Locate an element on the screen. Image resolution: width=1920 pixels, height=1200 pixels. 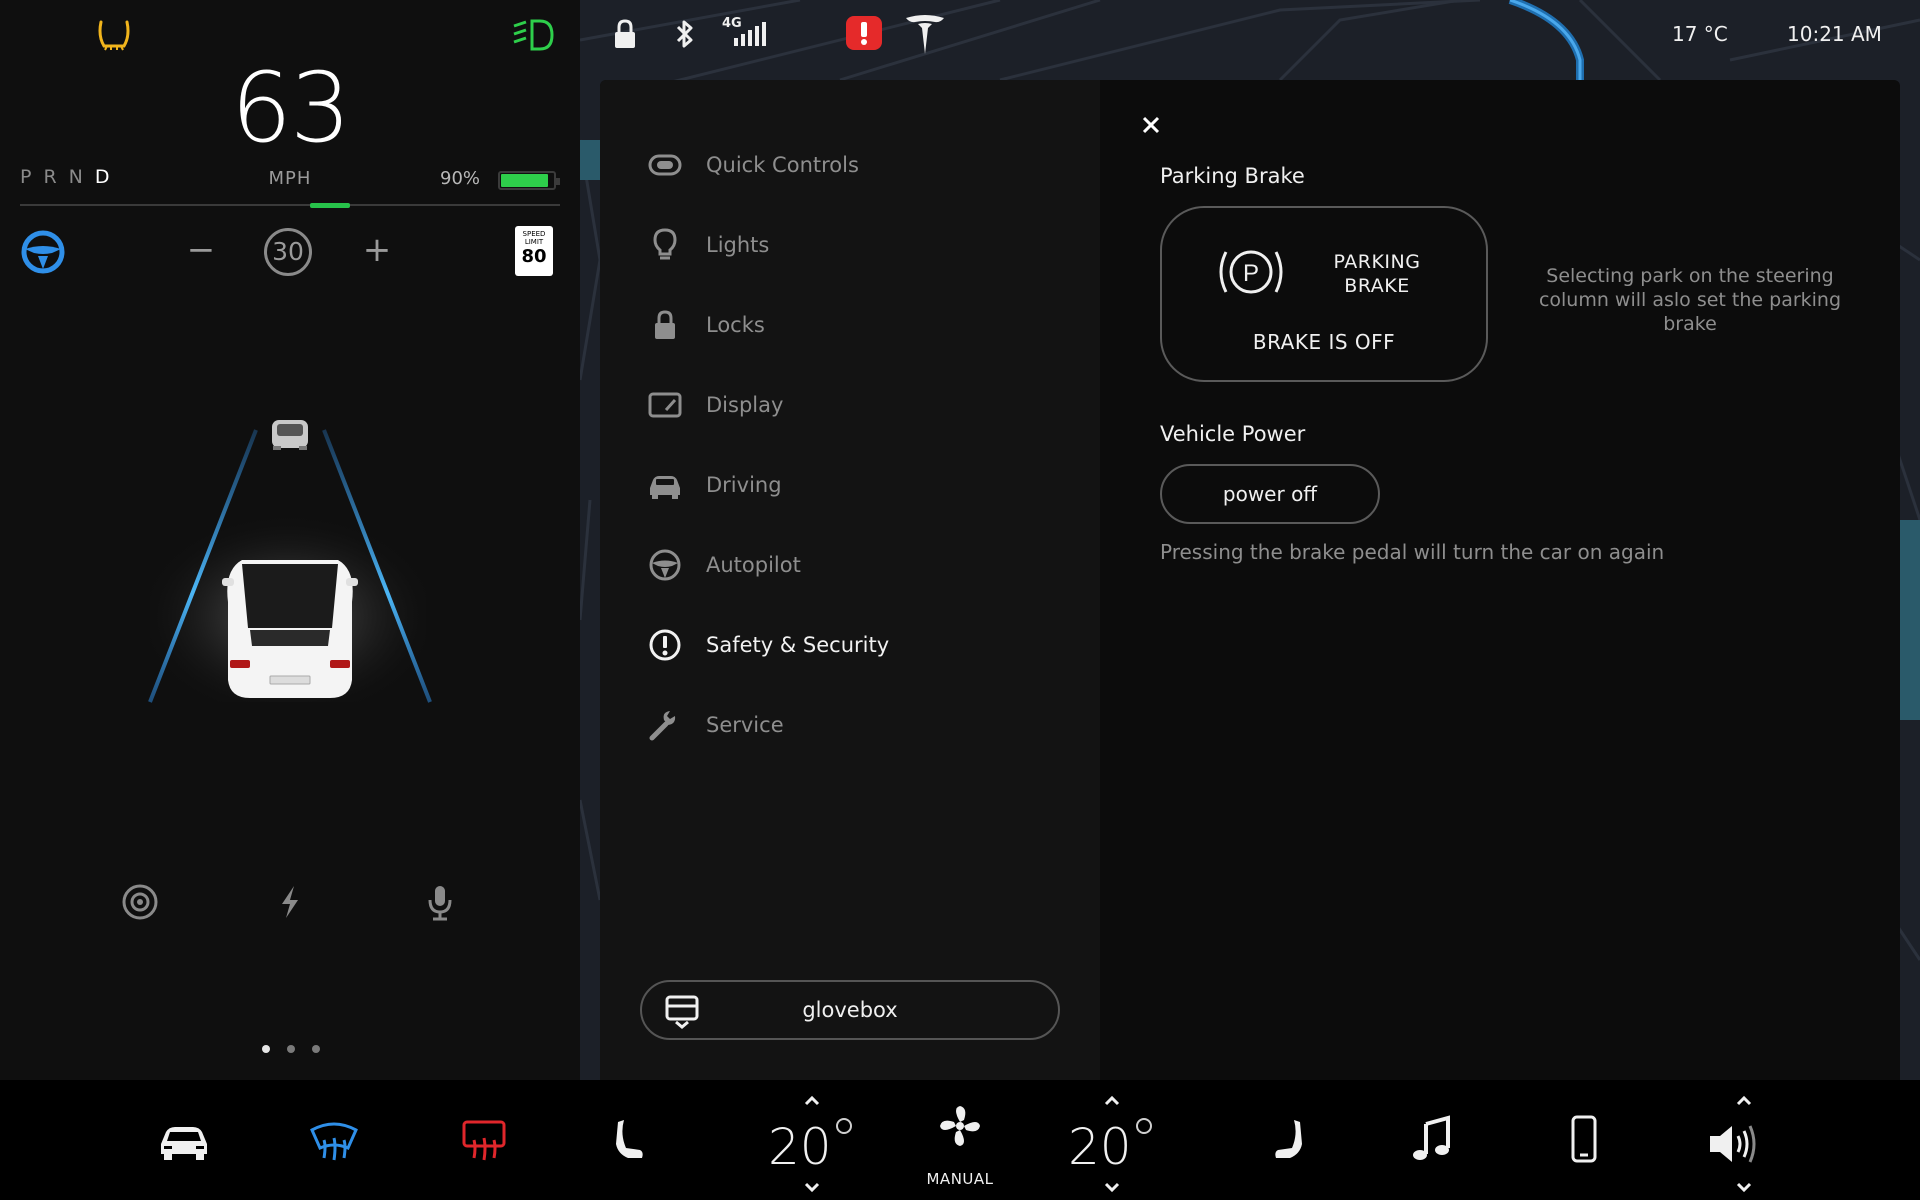
nav-label: Display is located at coordinates (745, 405).